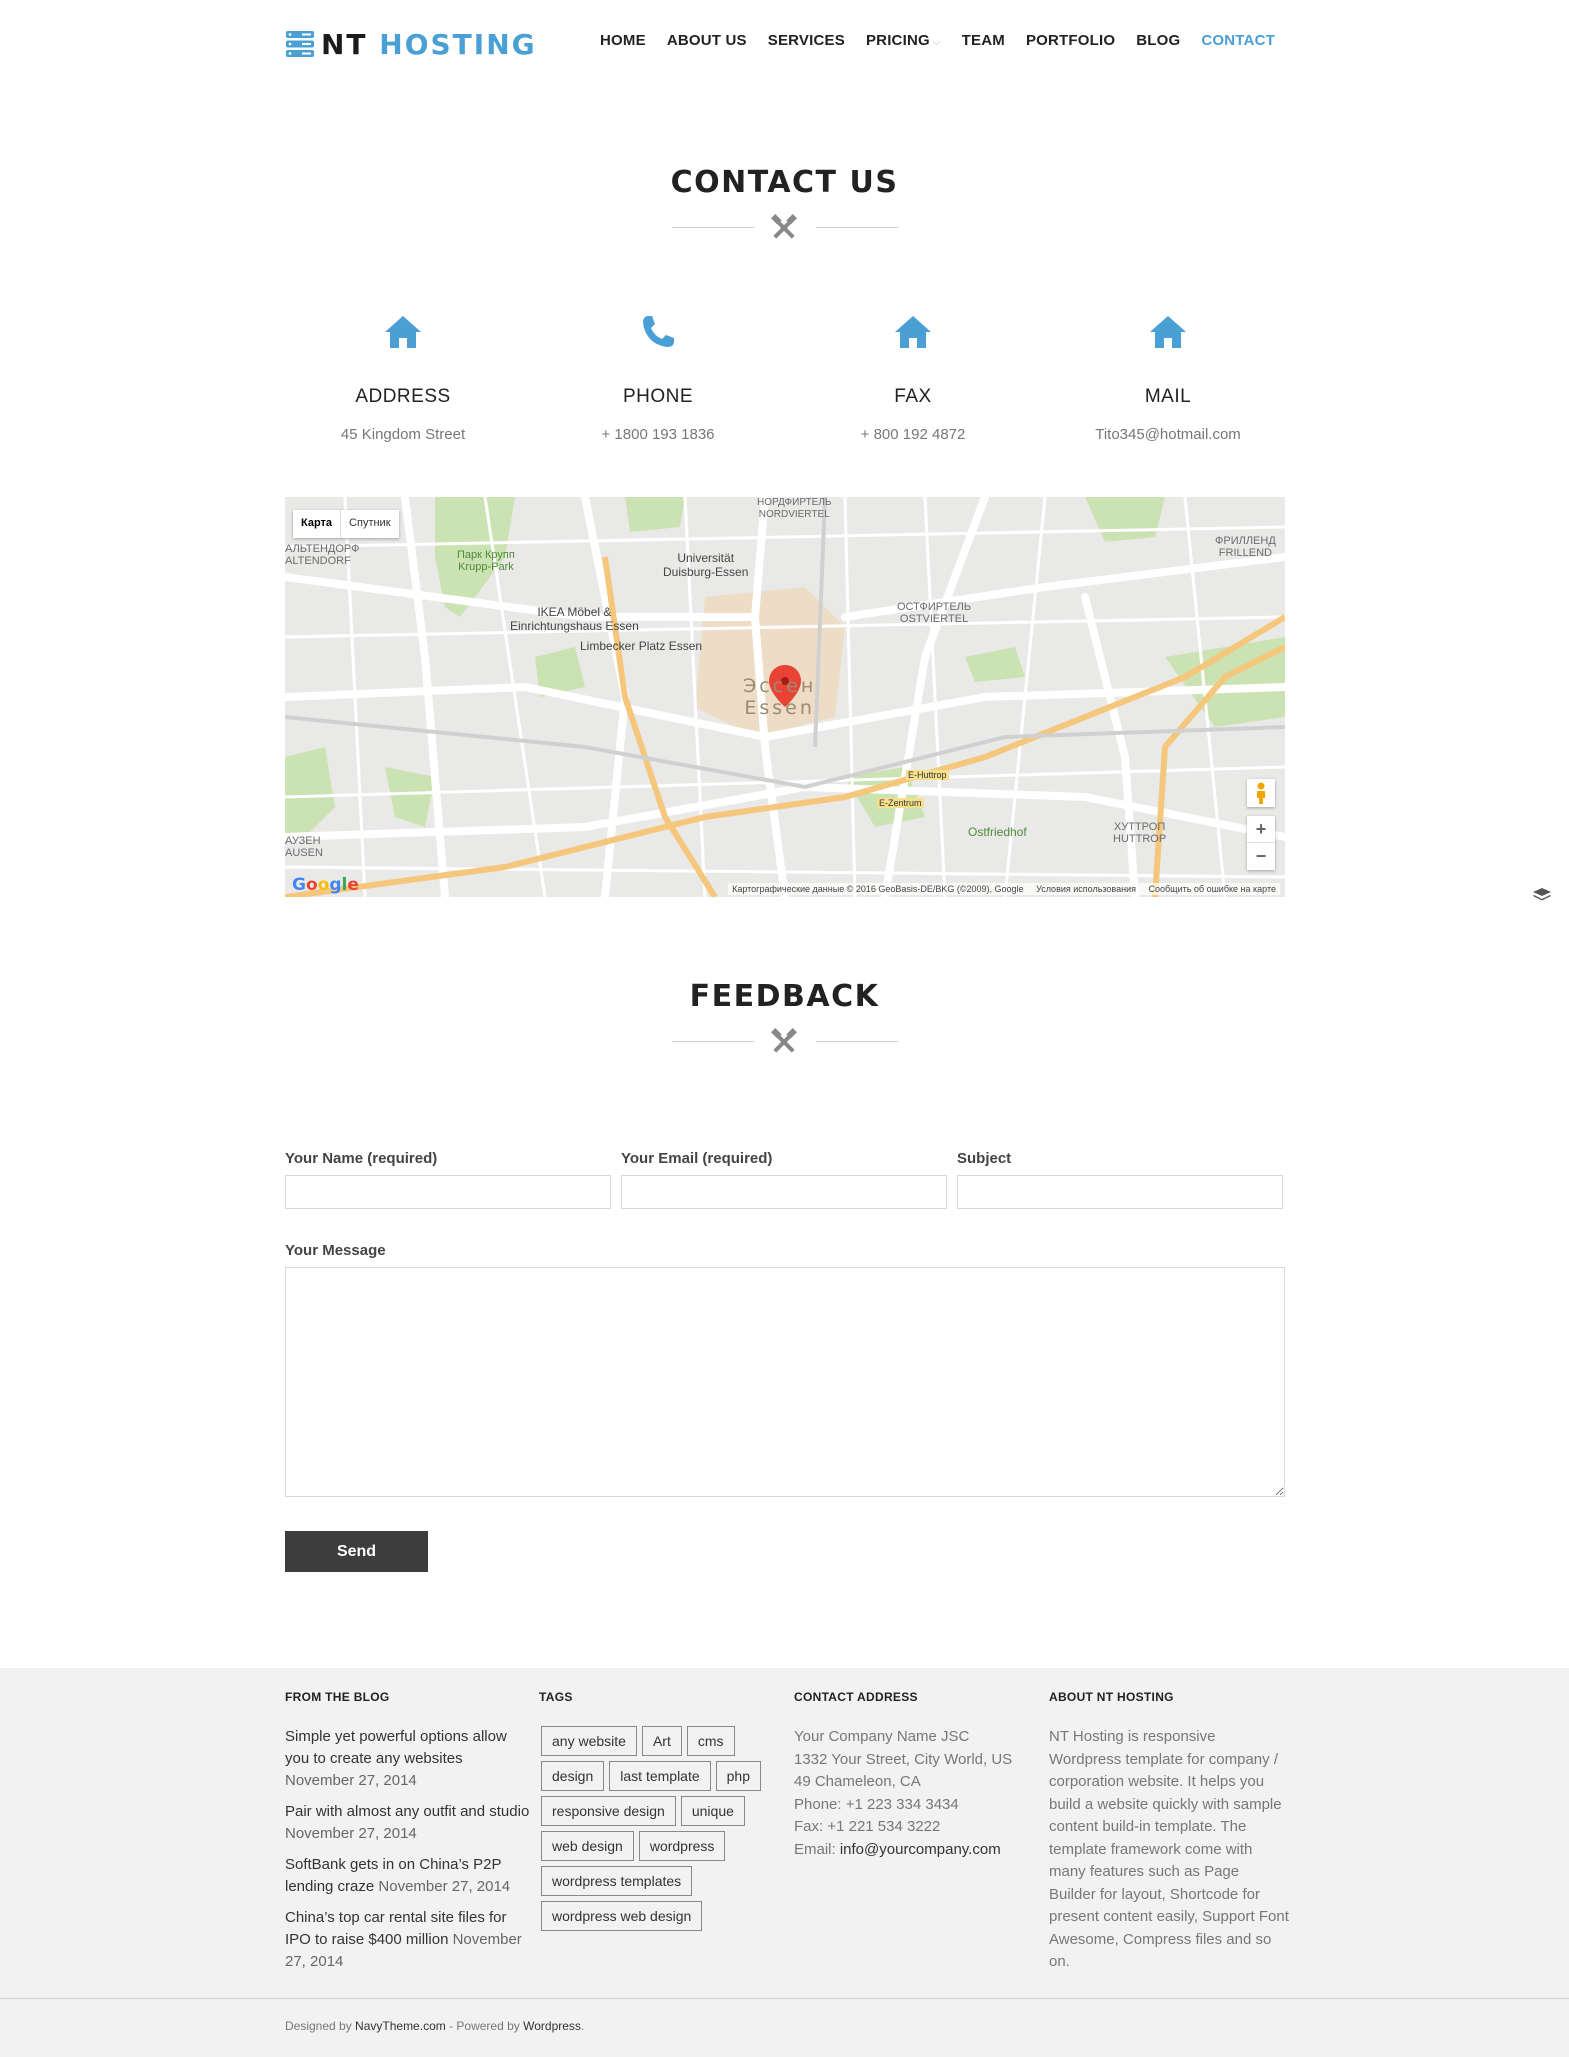 The width and height of the screenshot is (1569, 2057). What do you see at coordinates (325, 885) in the screenshot?
I see `google-logo: Google` at bounding box center [325, 885].